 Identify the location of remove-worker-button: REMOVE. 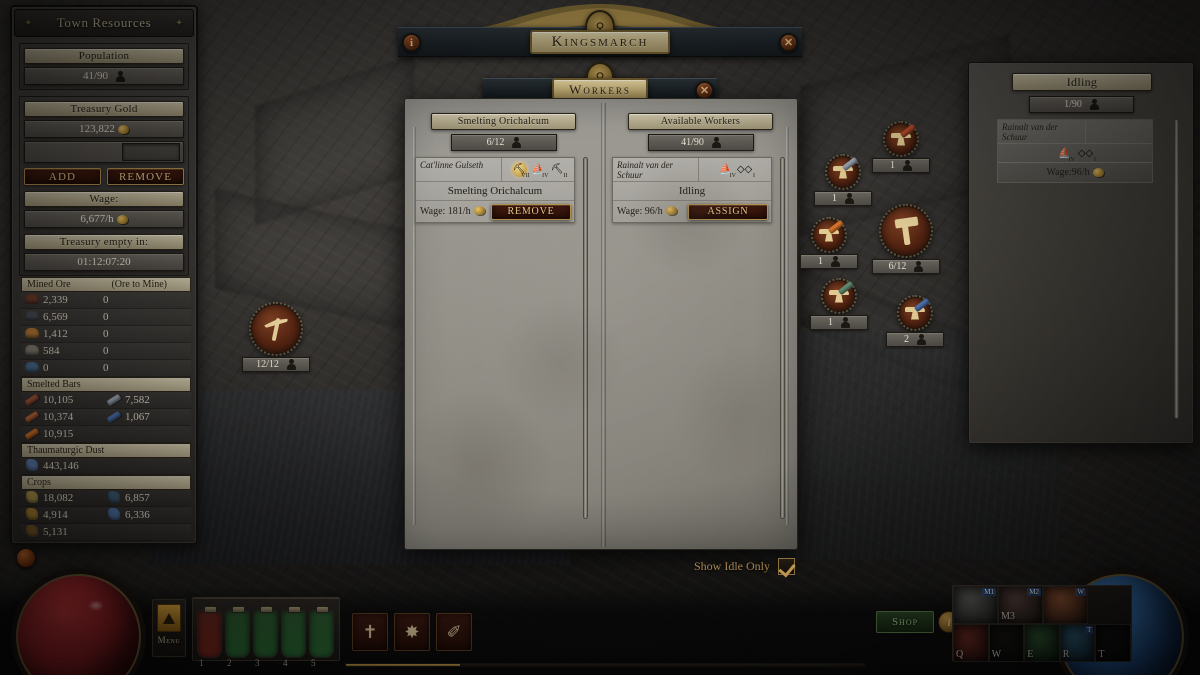
(531, 211).